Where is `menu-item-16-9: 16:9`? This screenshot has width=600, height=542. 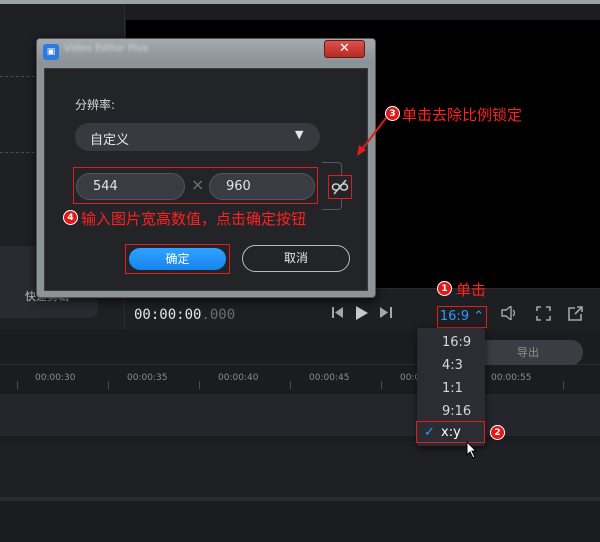 menu-item-16-9: 16:9 is located at coordinates (451, 343).